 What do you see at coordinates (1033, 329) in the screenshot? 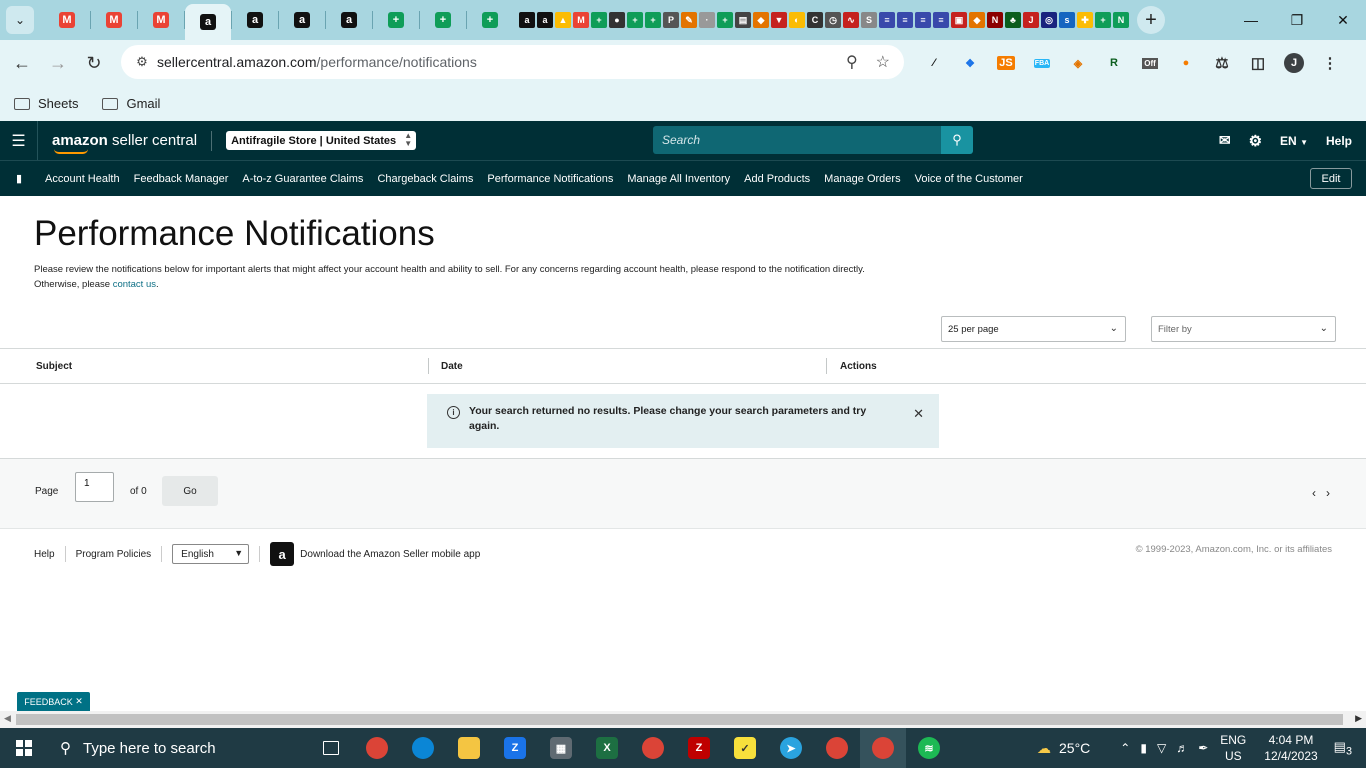
I see `per-page-select: 25 per page ⌄` at bounding box center [1033, 329].